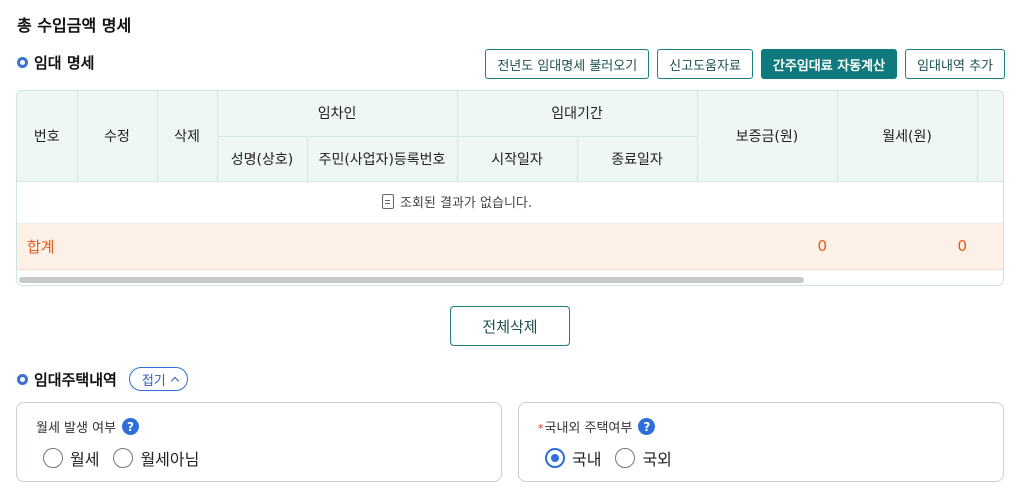 This screenshot has width=1025, height=488. What do you see at coordinates (657, 459) in the screenshot?
I see `radio-label: 국외` at bounding box center [657, 459].